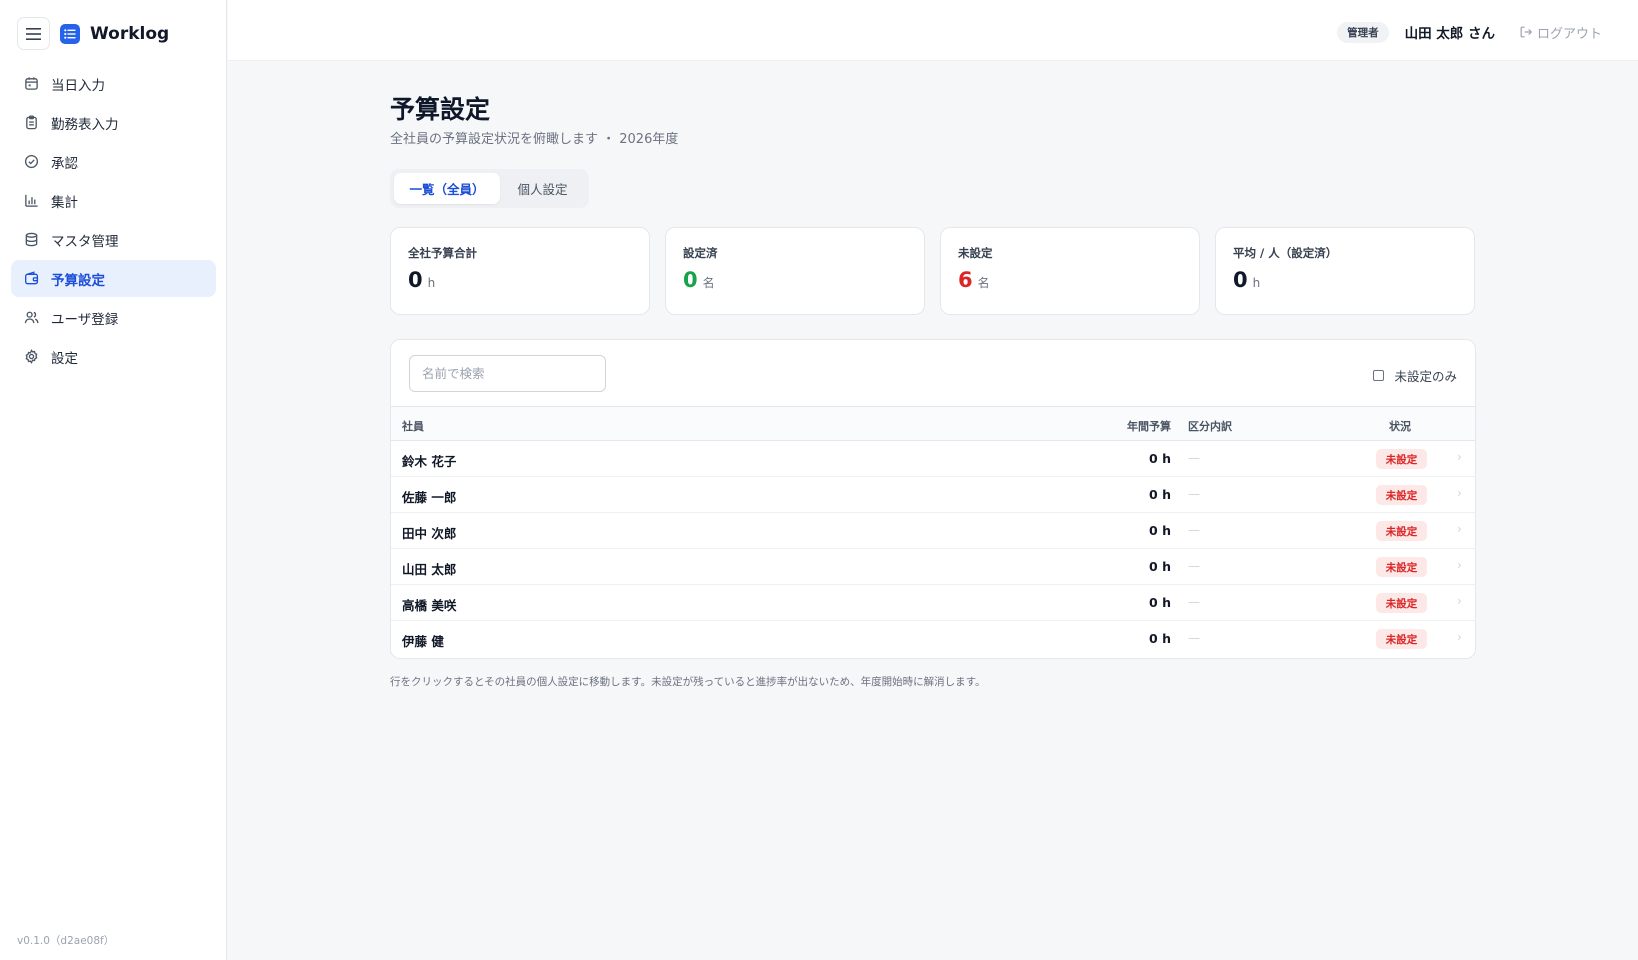 Image resolution: width=1638 pixels, height=960 pixels. I want to click on sidebar-item-label: 設定, so click(64, 358).